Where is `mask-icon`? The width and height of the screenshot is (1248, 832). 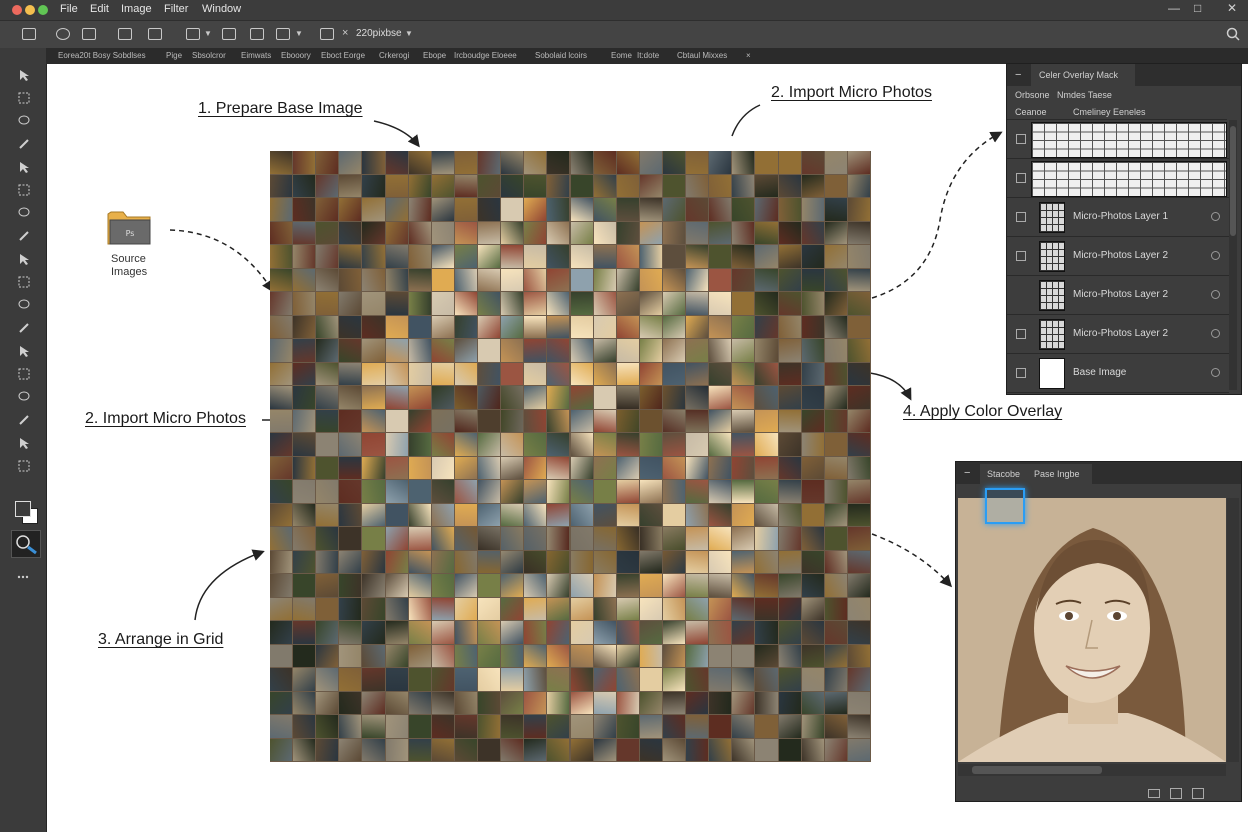 mask-icon is located at coordinates (1198, 793).